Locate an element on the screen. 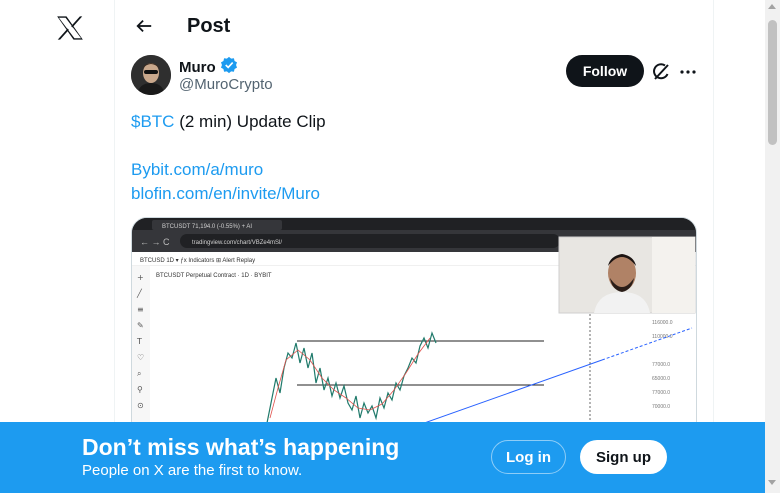 This screenshot has height=493, width=780. back-arrow-icon is located at coordinates (144, 26).